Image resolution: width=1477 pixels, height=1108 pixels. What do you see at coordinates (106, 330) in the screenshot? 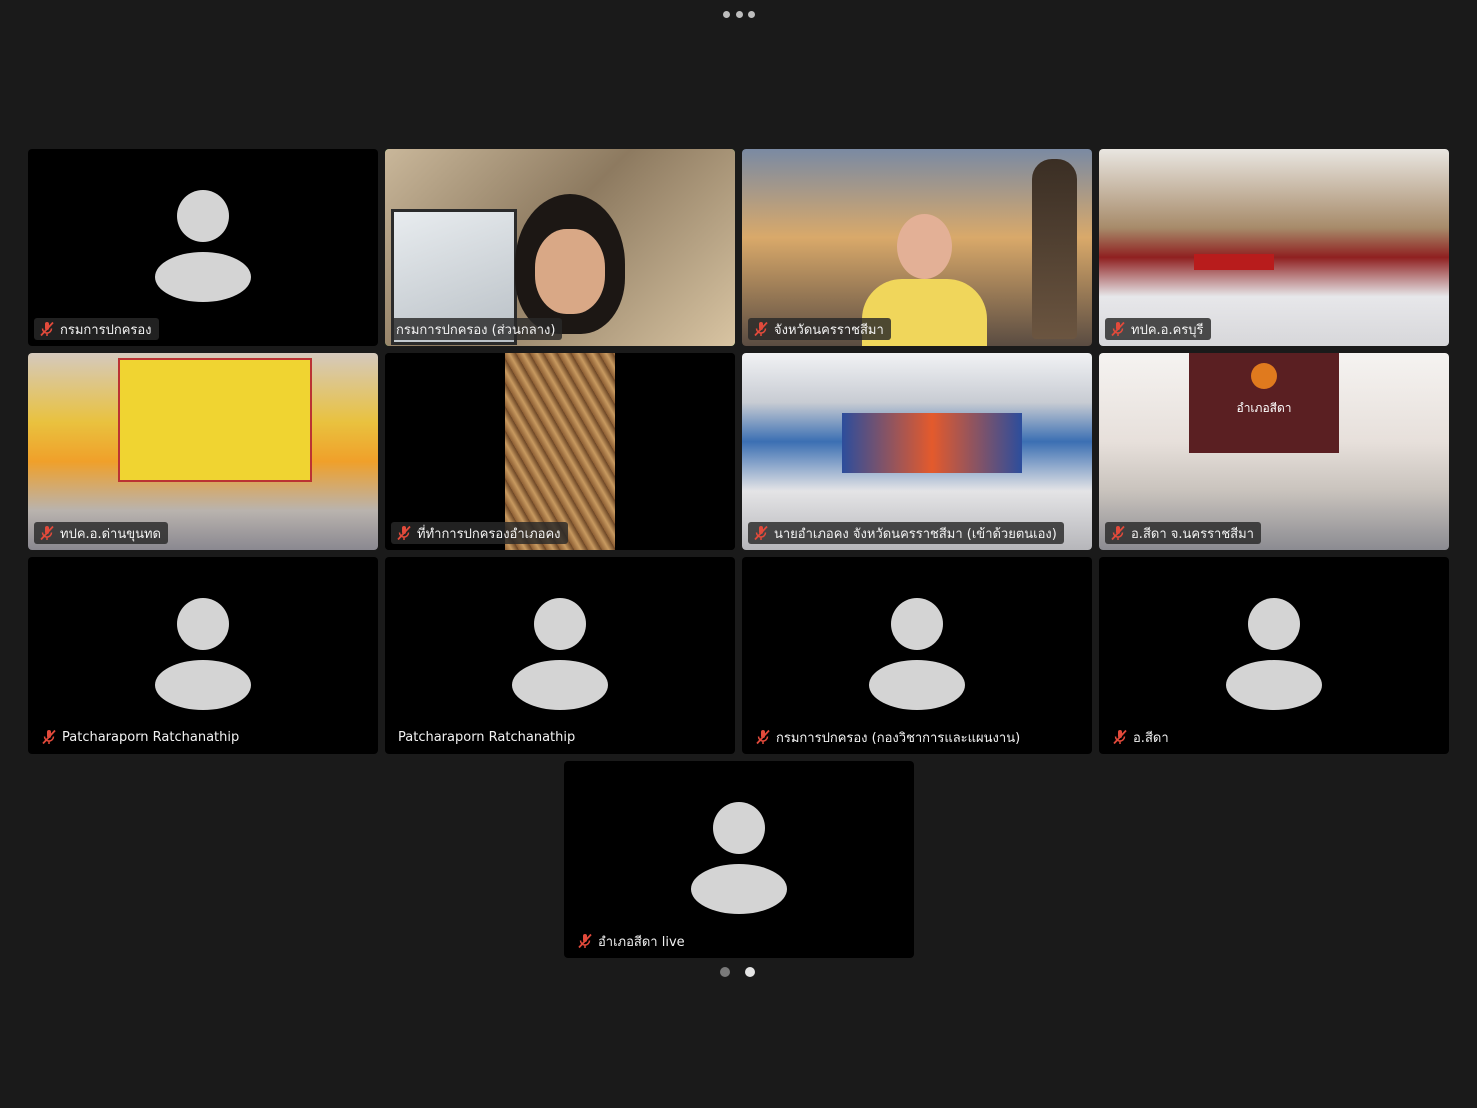
I see `participant-name: กรมการปกครอง` at bounding box center [106, 330].